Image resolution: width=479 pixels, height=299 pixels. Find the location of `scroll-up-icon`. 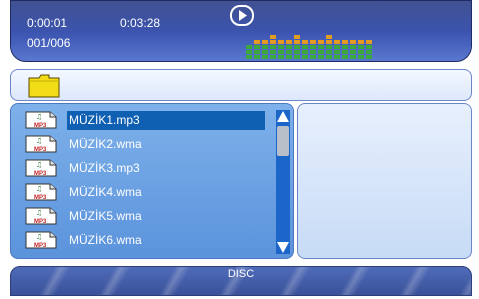

scroll-up-icon is located at coordinates (283, 117).